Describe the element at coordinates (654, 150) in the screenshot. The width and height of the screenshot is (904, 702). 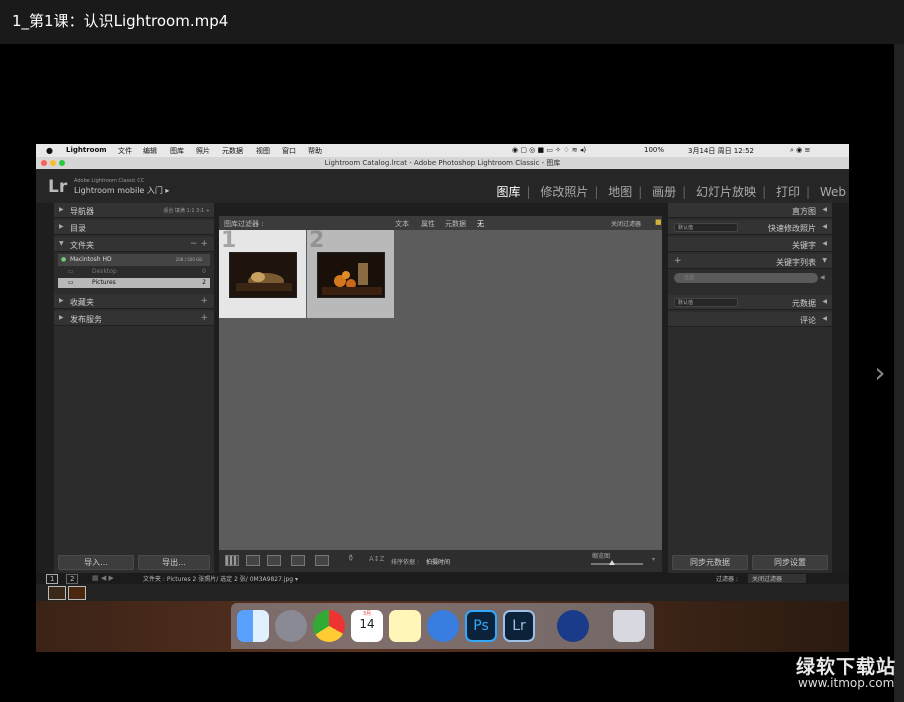
I see `battery-text: 100%` at that location.